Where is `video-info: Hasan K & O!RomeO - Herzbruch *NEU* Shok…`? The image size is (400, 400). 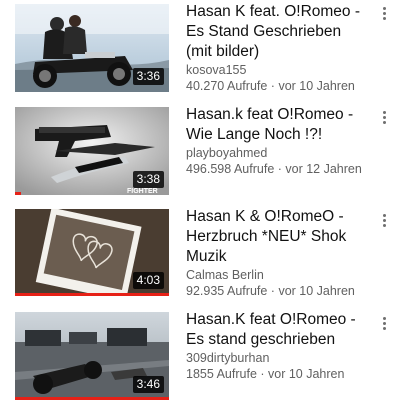
video-info: Hasan K & O!RomeO - Herzbruch *NEU* Shok… is located at coordinates (278, 253).